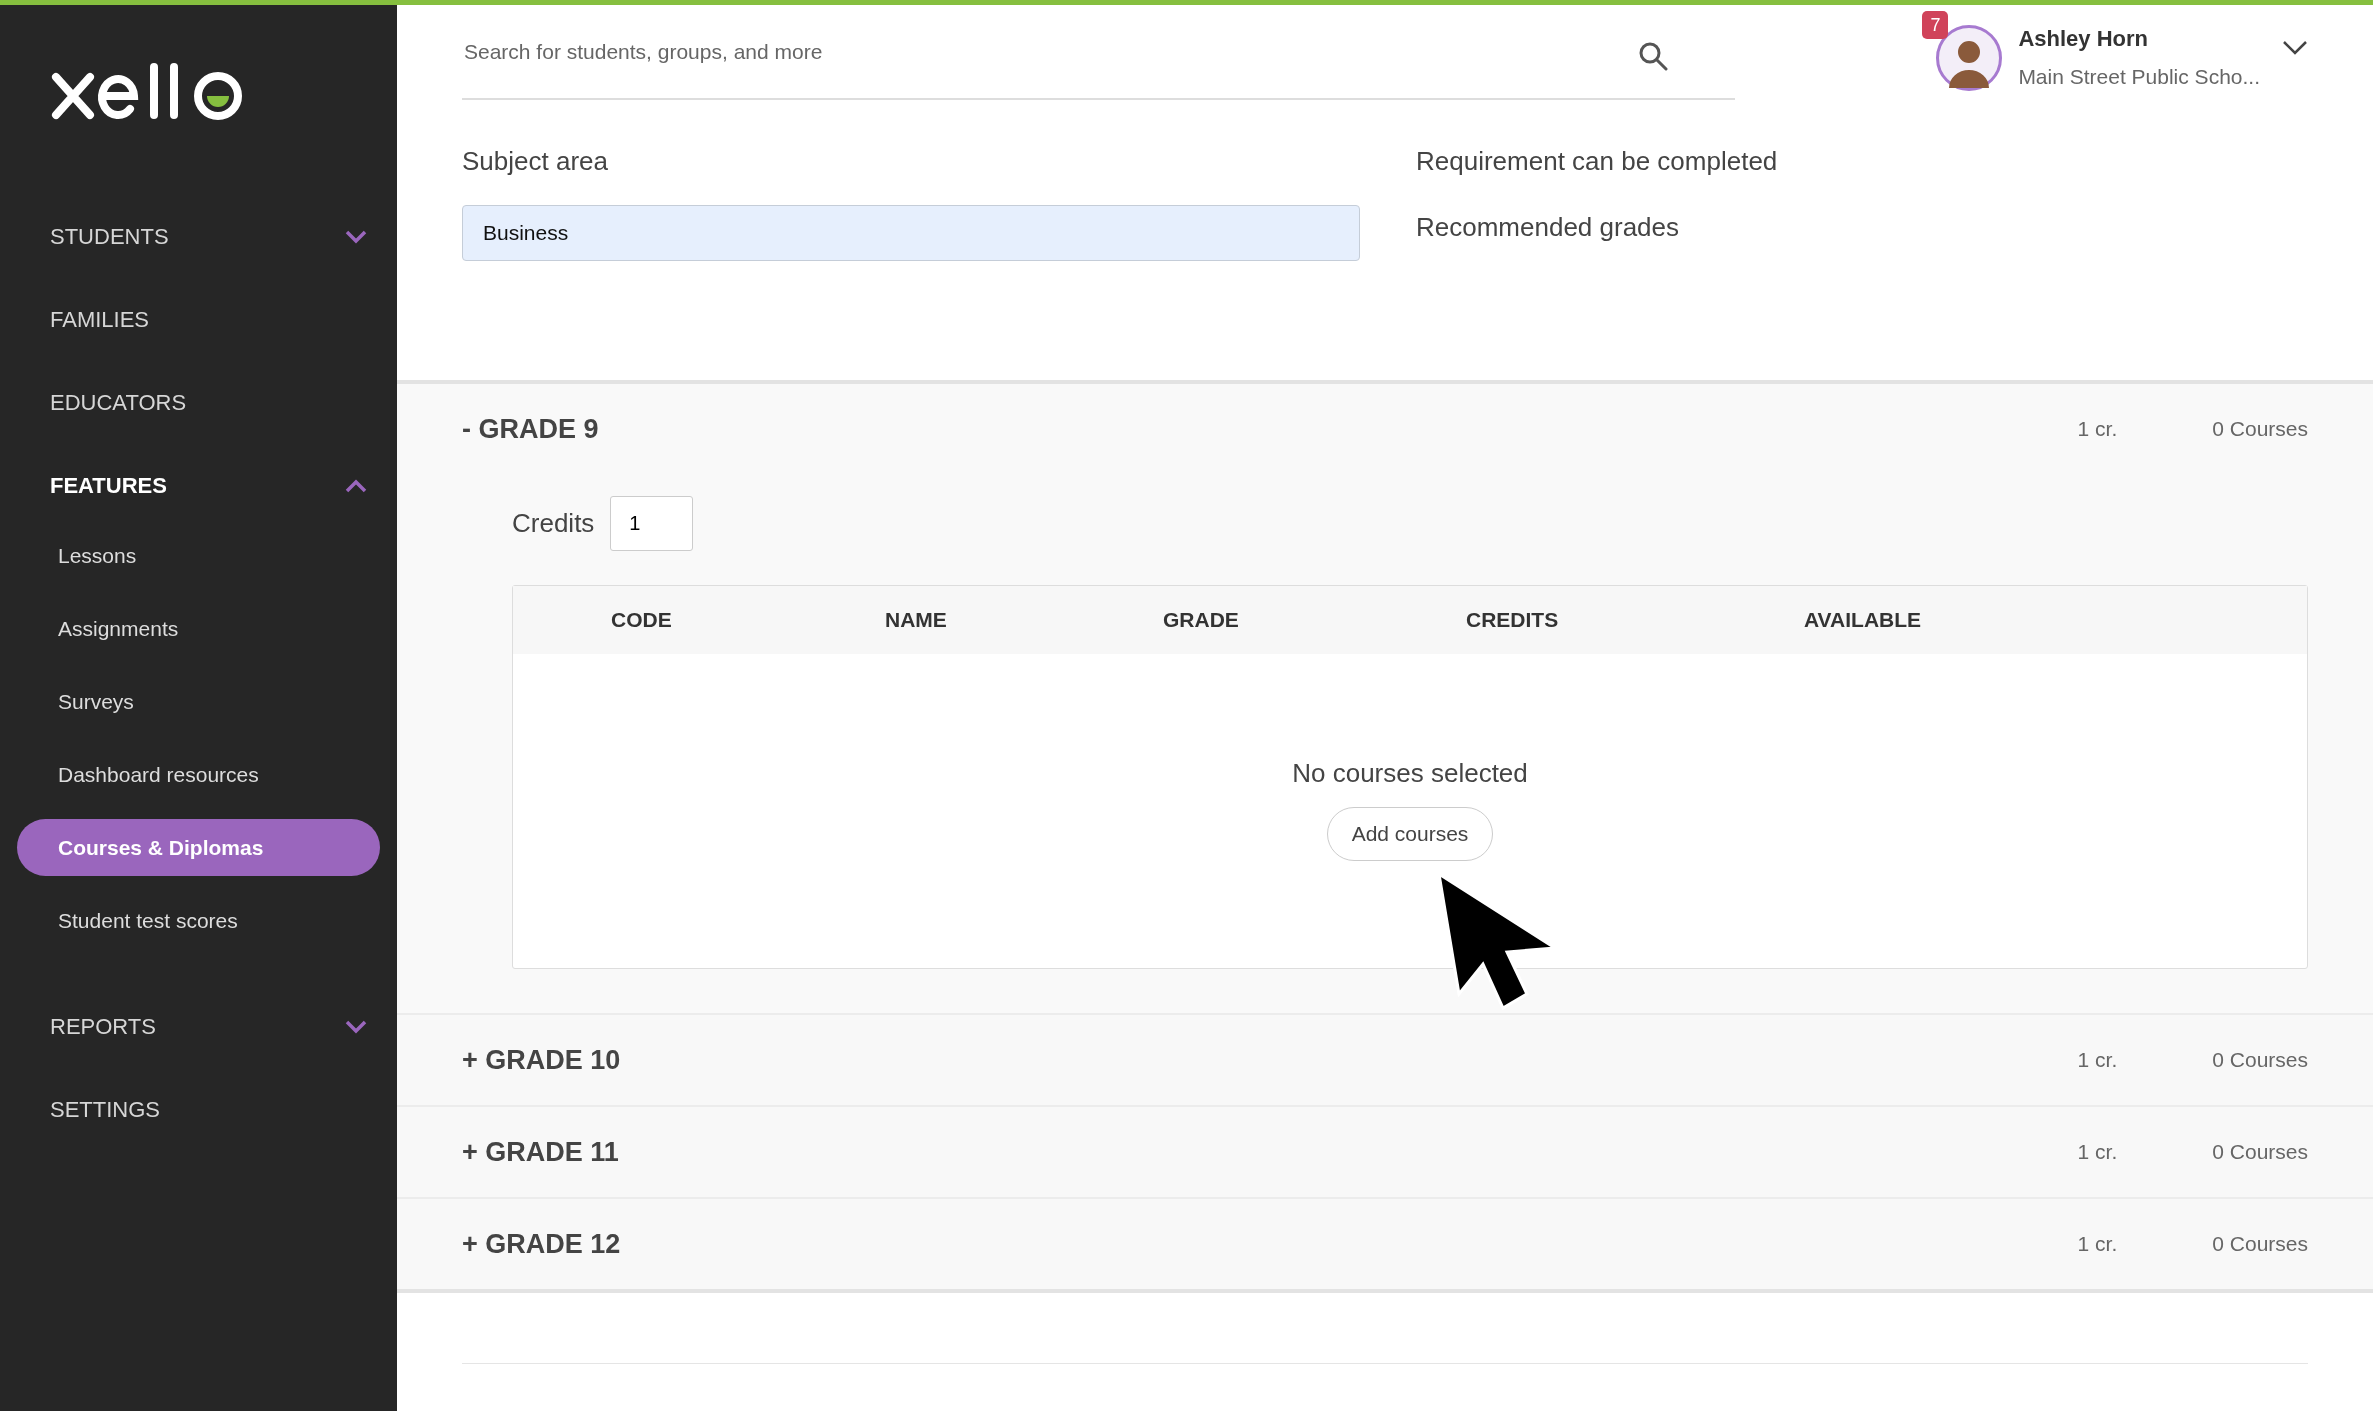 The height and width of the screenshot is (1411, 2373). What do you see at coordinates (1410, 834) in the screenshot?
I see `add-courses-button: Add courses` at bounding box center [1410, 834].